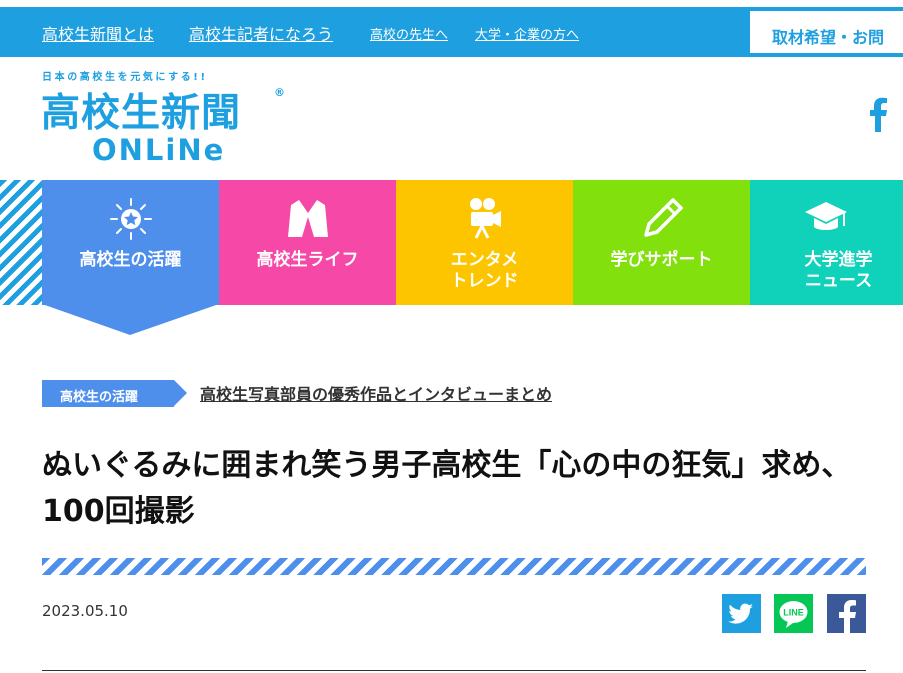  What do you see at coordinates (447, 488) in the screenshot?
I see `article-title: ぬいぐるみに囲まれ笑う男子高校生「心の中の狂気」求め、100回撮影` at bounding box center [447, 488].